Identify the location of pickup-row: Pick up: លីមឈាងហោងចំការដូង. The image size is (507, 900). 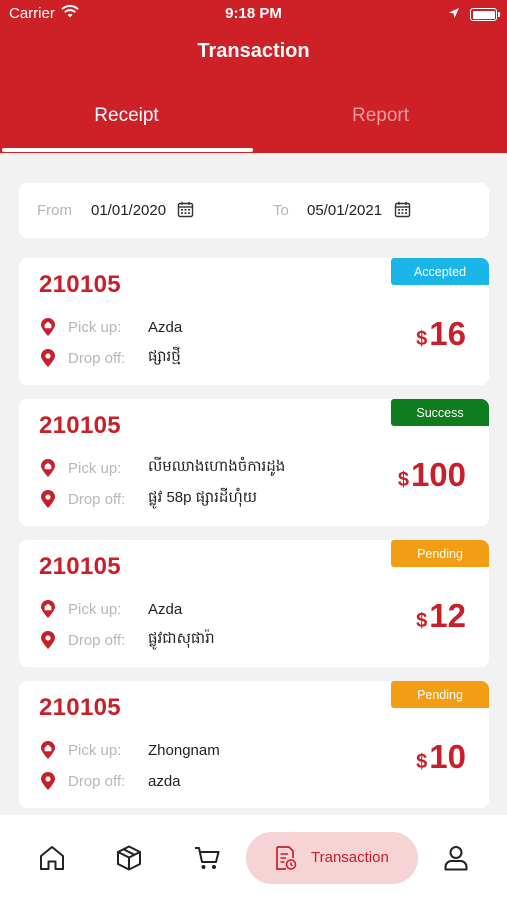
(162, 468).